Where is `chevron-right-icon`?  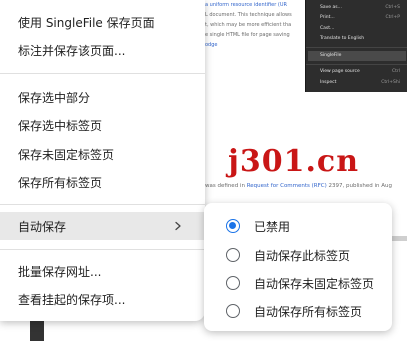 chevron-right-icon is located at coordinates (178, 226).